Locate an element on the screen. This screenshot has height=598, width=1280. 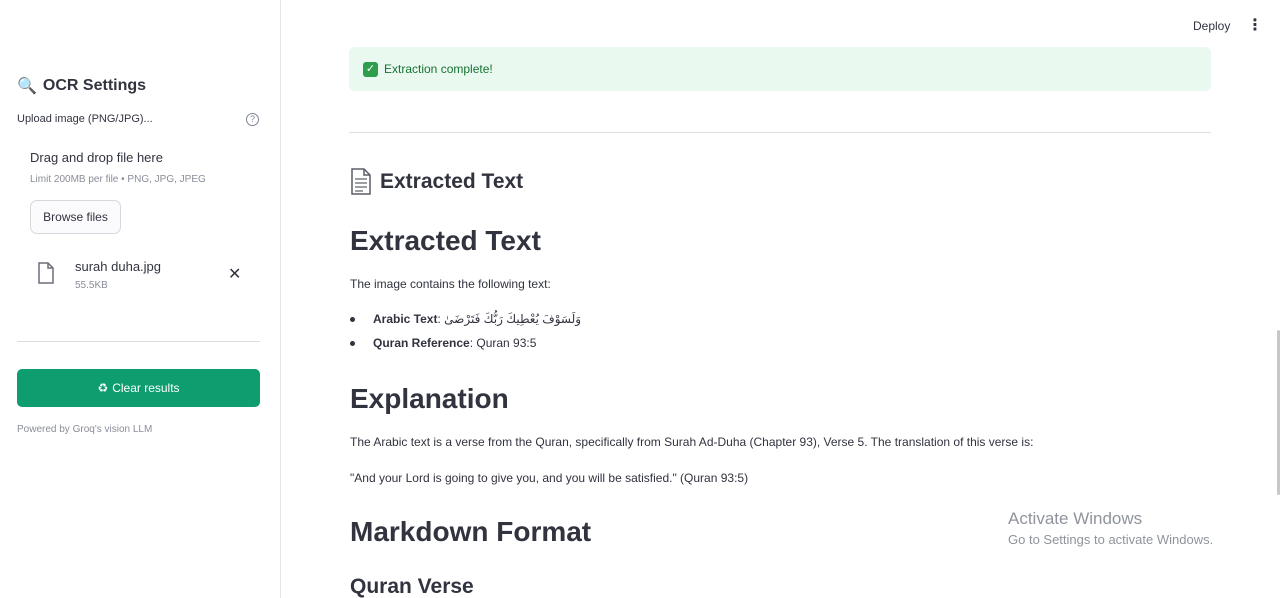
heading-quran-verse: Quran Verse is located at coordinates (412, 586).